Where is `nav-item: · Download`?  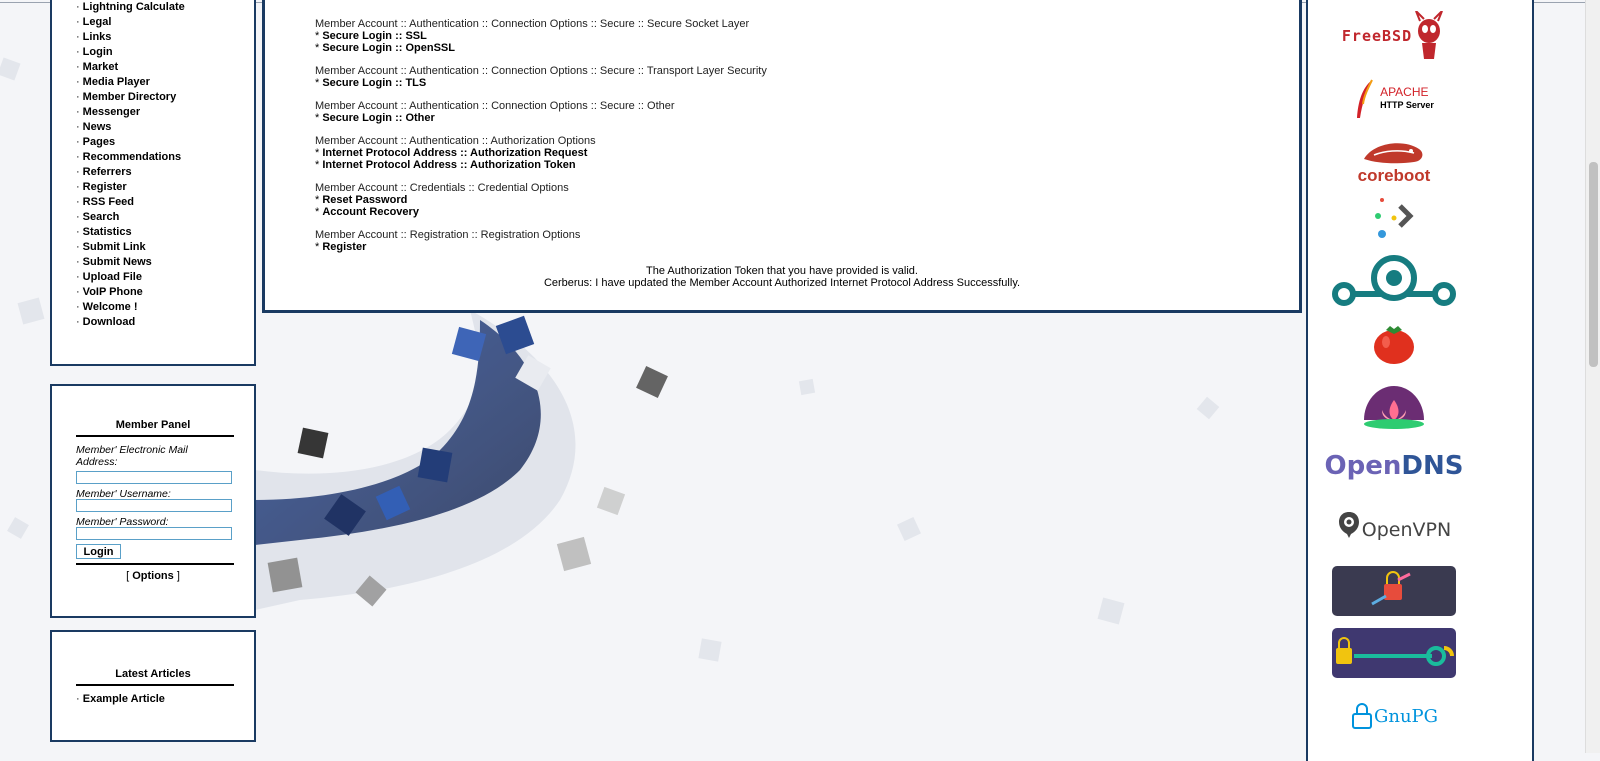
nav-item: · Download is located at coordinates (130, 322).